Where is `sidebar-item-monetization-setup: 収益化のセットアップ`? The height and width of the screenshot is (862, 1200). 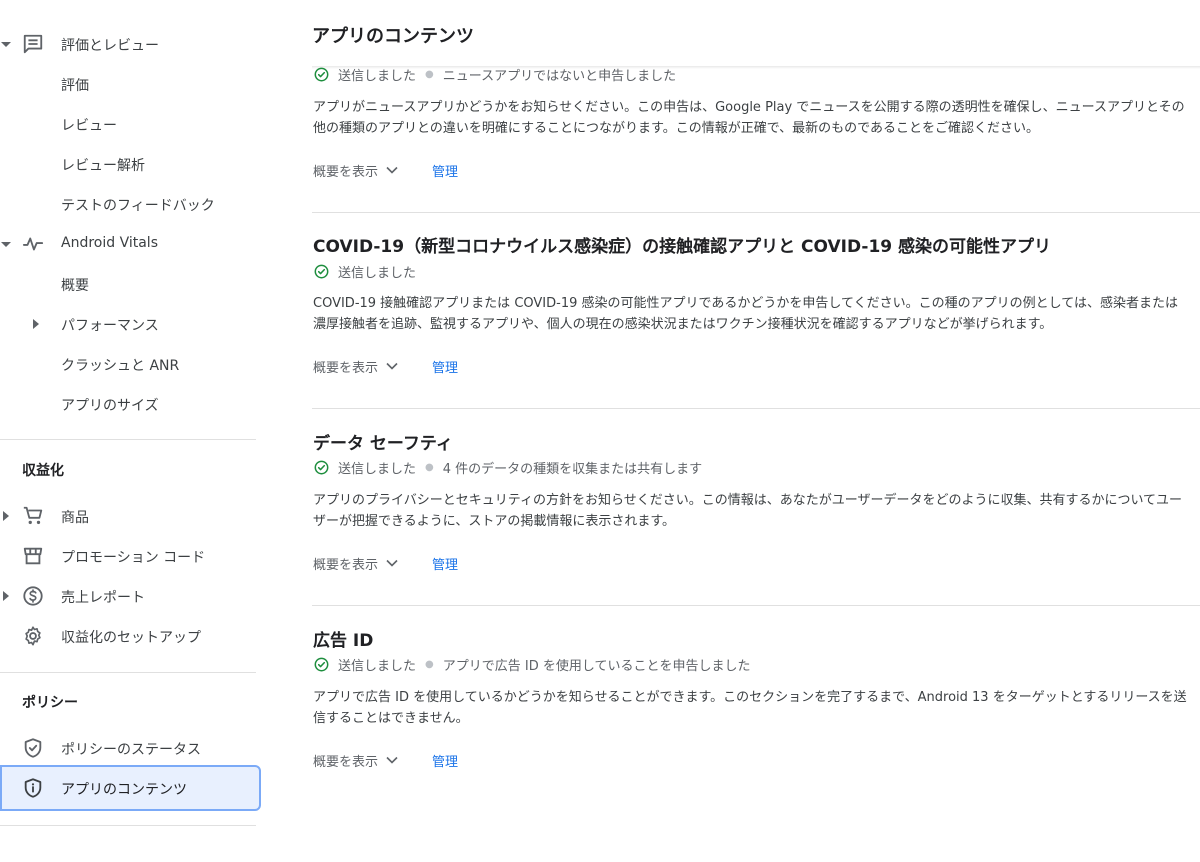
sidebar-item-monetization-setup: 収益化のセットアップ is located at coordinates (131, 636).